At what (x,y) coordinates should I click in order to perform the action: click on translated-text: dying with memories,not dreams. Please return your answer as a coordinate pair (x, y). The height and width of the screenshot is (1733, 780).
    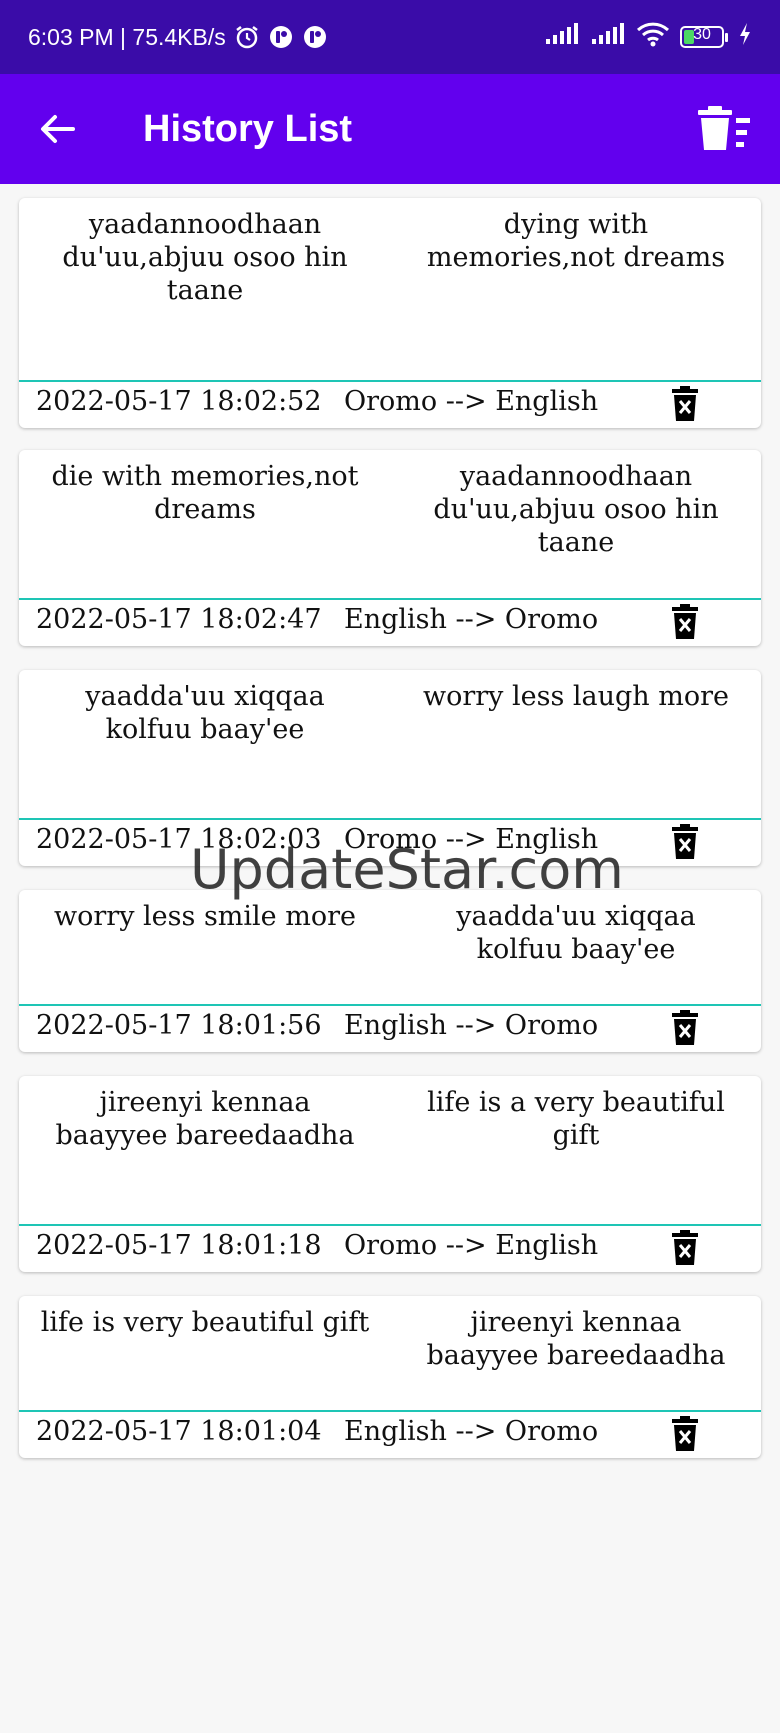
    Looking at the image, I should click on (576, 241).